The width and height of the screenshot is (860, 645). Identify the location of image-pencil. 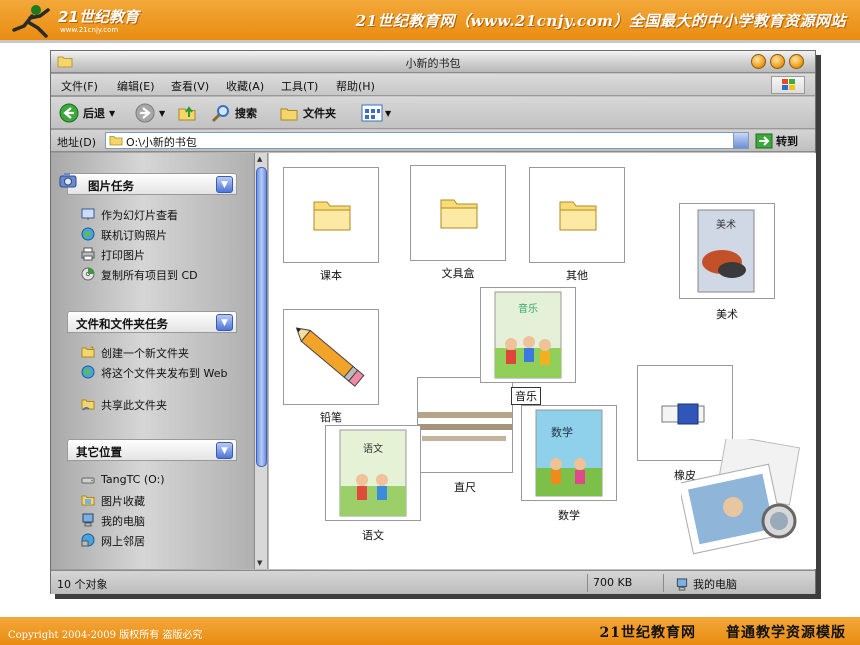
(331, 357).